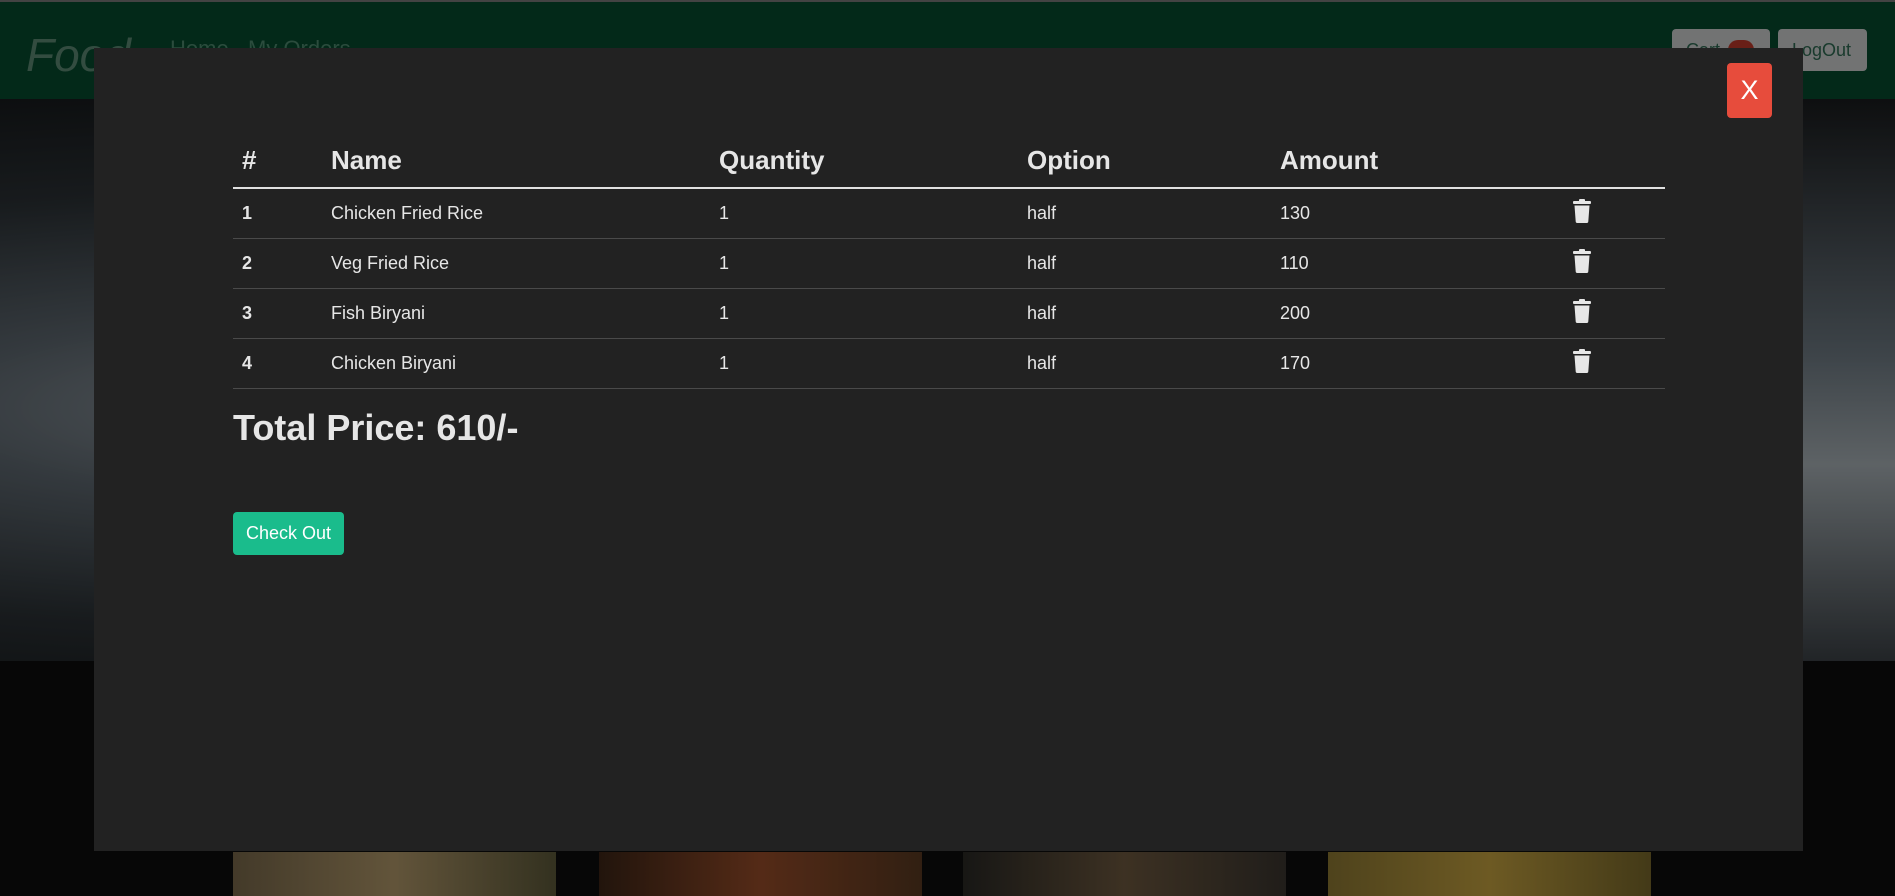 The height and width of the screenshot is (896, 1895). What do you see at coordinates (1144, 161) in the screenshot?
I see `column-header-option: Option` at bounding box center [1144, 161].